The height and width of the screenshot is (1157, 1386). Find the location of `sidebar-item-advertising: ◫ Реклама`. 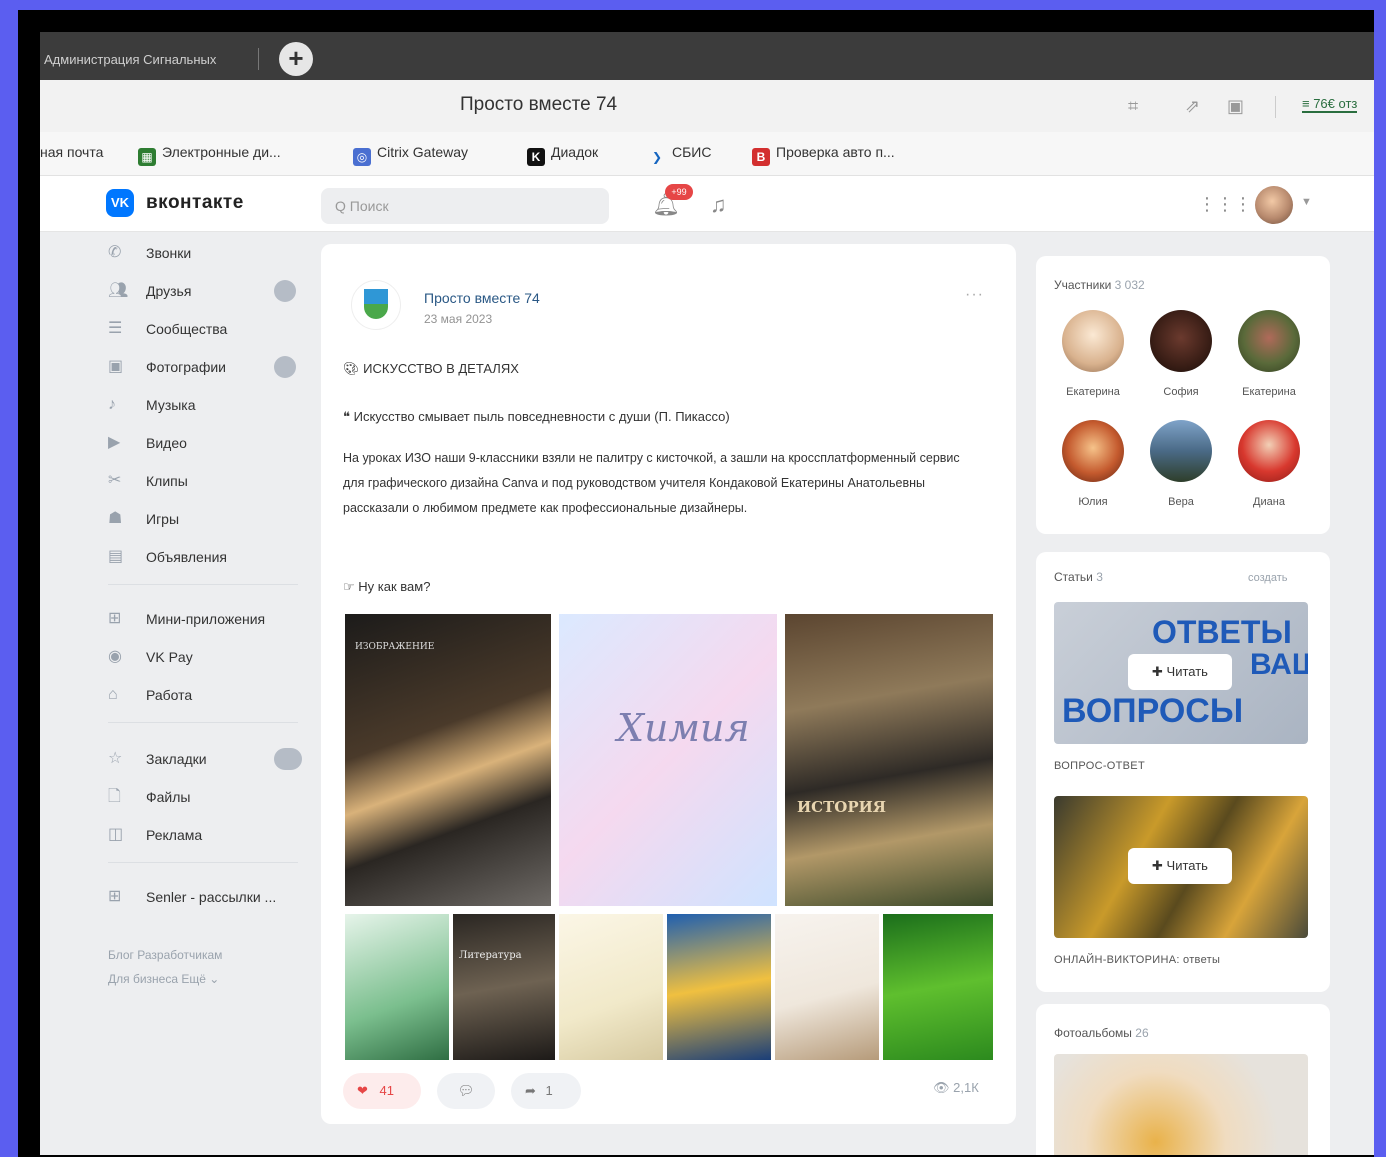

sidebar-item-advertising: ◫ Реклама is located at coordinates (203, 835).